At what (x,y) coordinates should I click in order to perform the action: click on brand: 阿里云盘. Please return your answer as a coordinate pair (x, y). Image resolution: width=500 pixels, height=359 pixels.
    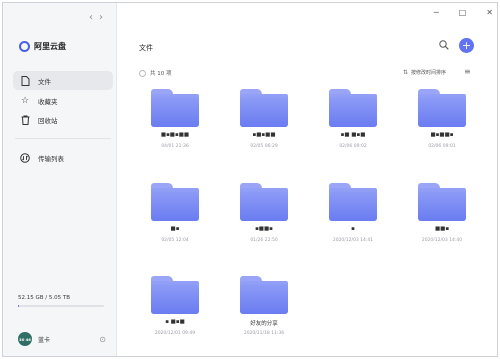
    Looking at the image, I should click on (42, 46).